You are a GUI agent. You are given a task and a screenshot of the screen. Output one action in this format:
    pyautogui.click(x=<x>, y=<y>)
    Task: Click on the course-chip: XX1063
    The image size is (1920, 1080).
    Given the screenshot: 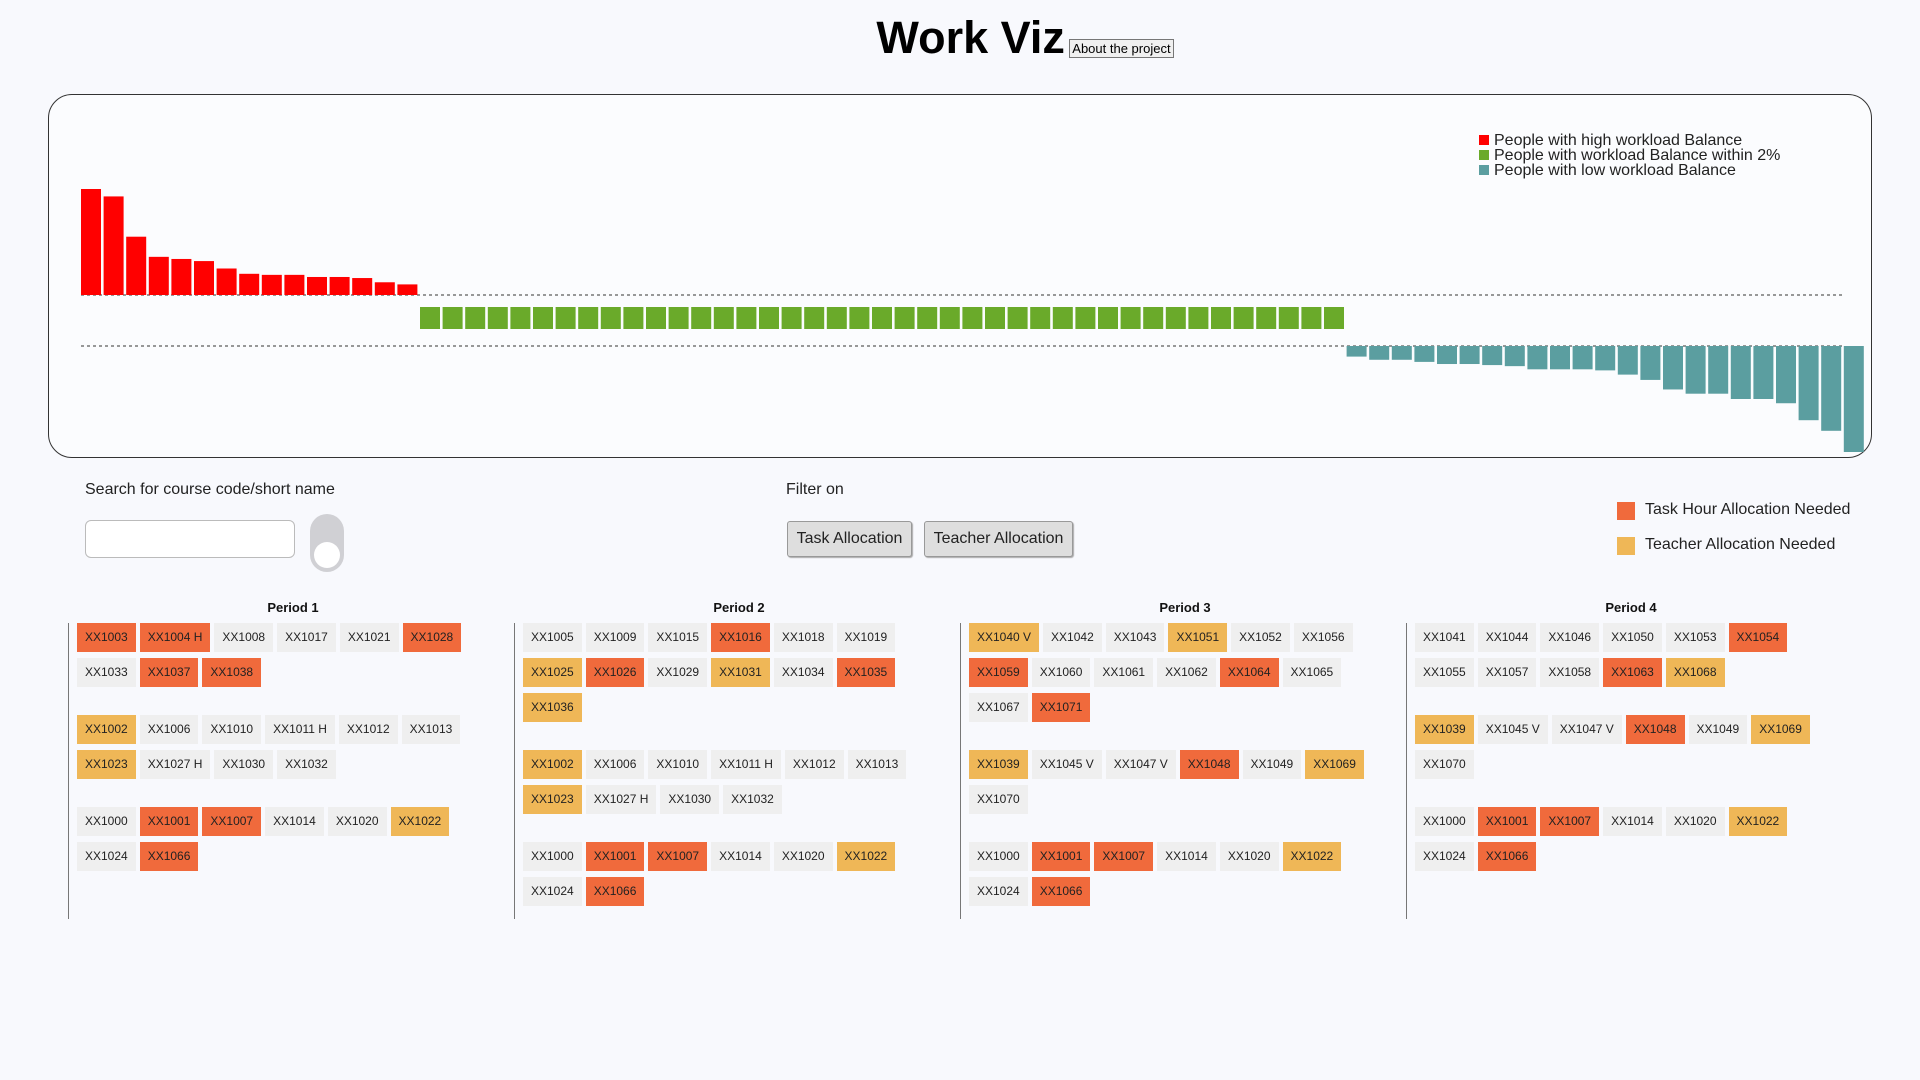 What is the action you would take?
    pyautogui.click(x=1632, y=672)
    